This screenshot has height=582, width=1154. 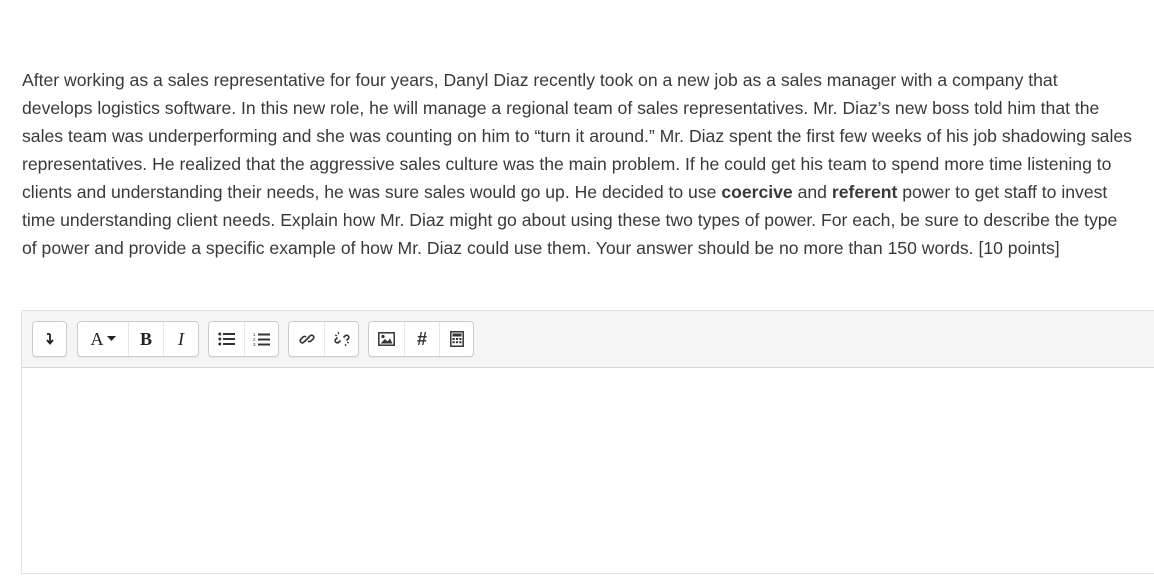 I want to click on calculator-icon, so click(x=456, y=339).